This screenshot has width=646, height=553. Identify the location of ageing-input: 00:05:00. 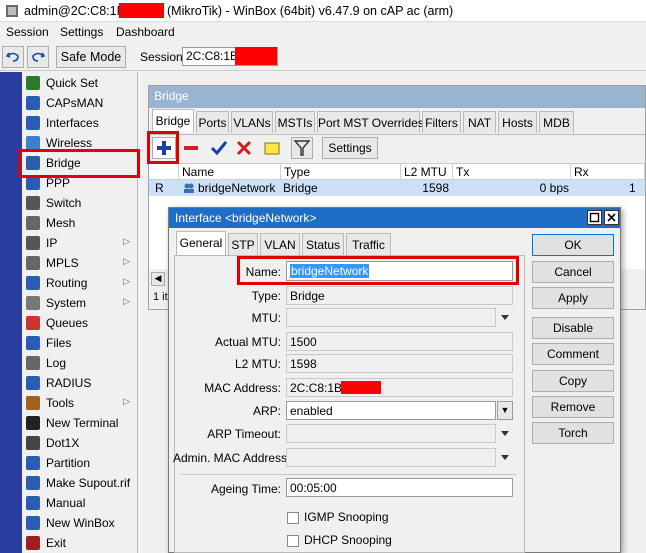
(399, 487).